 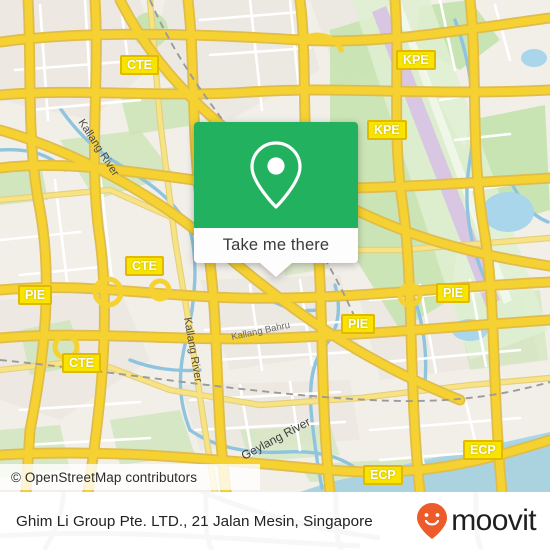 I want to click on moovit-wordmark: moovit, so click(x=493, y=520).